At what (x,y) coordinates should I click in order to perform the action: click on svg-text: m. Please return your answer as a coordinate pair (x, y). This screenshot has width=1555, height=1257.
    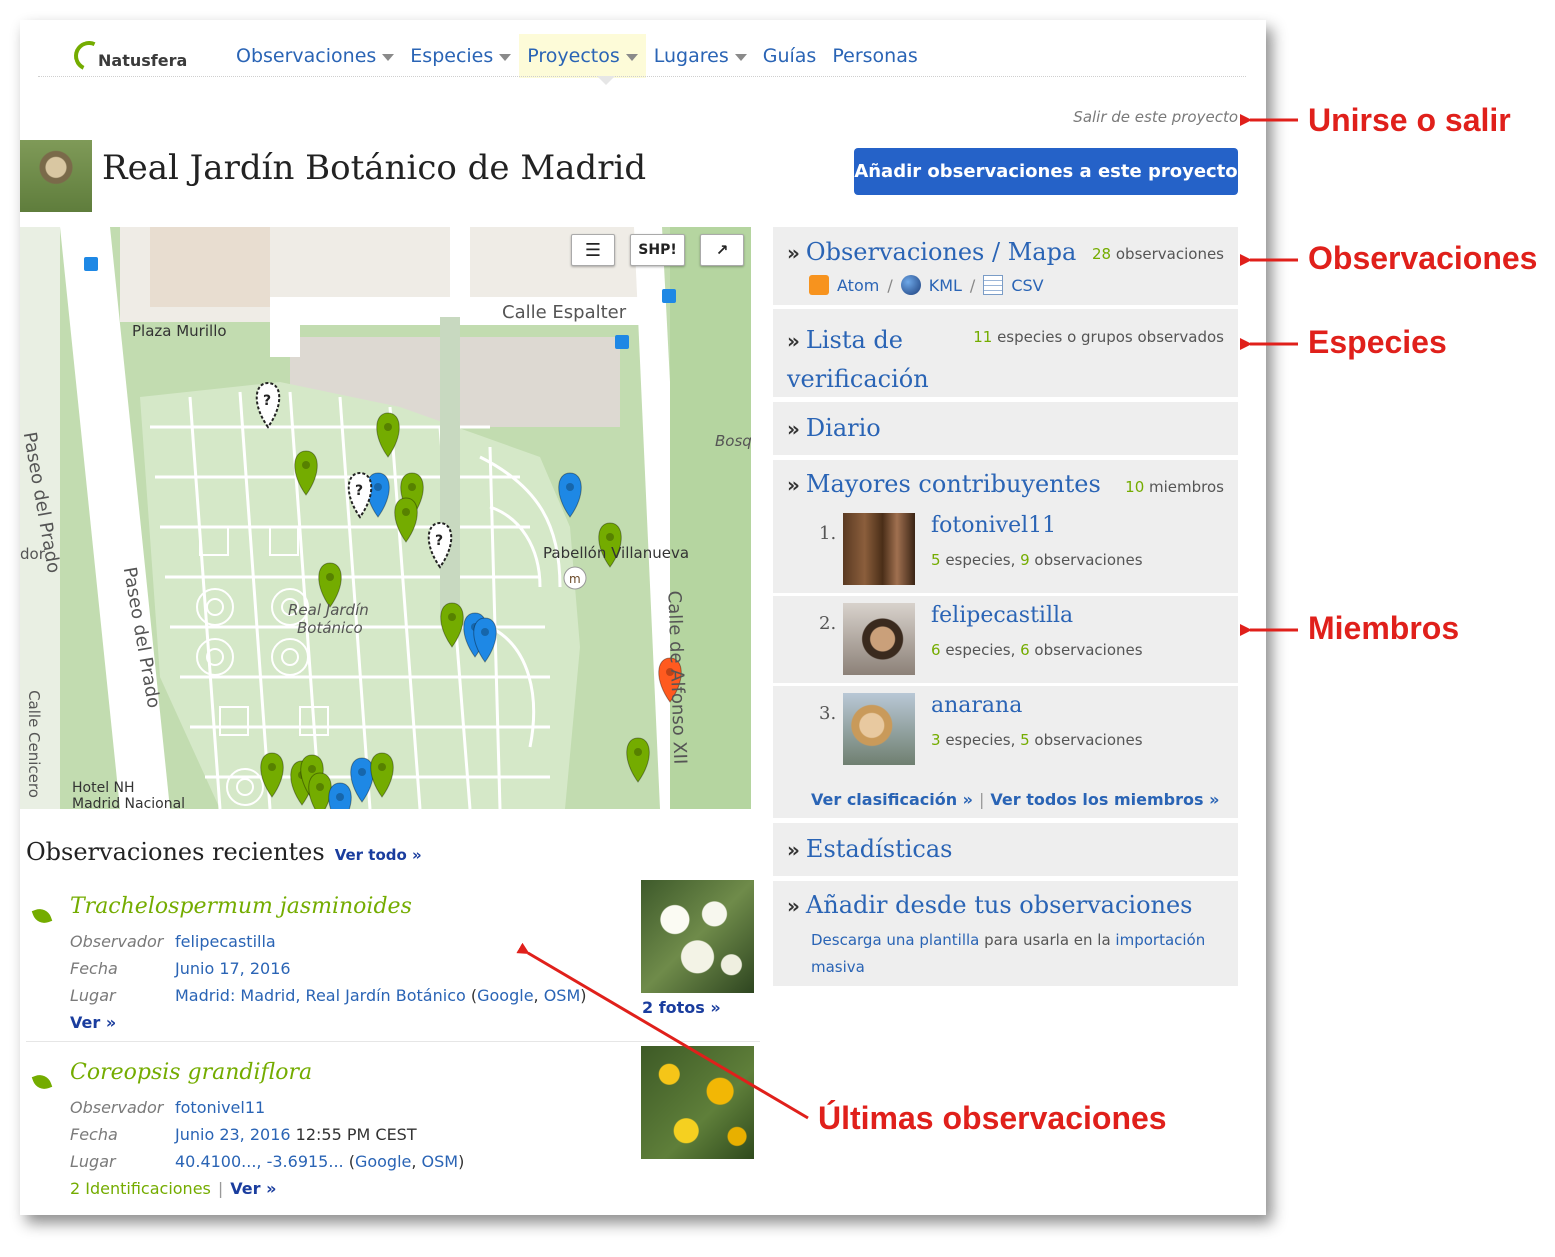
    Looking at the image, I should click on (575, 579).